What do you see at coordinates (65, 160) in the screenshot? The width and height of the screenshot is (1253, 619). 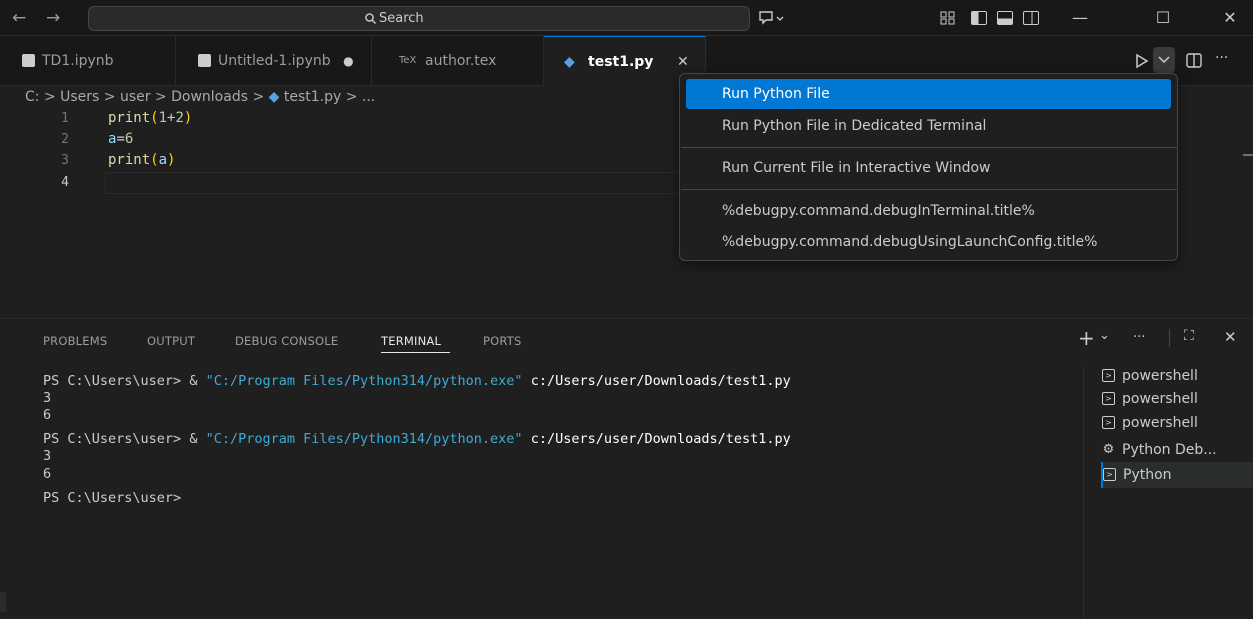 I see `line-number: 3` at bounding box center [65, 160].